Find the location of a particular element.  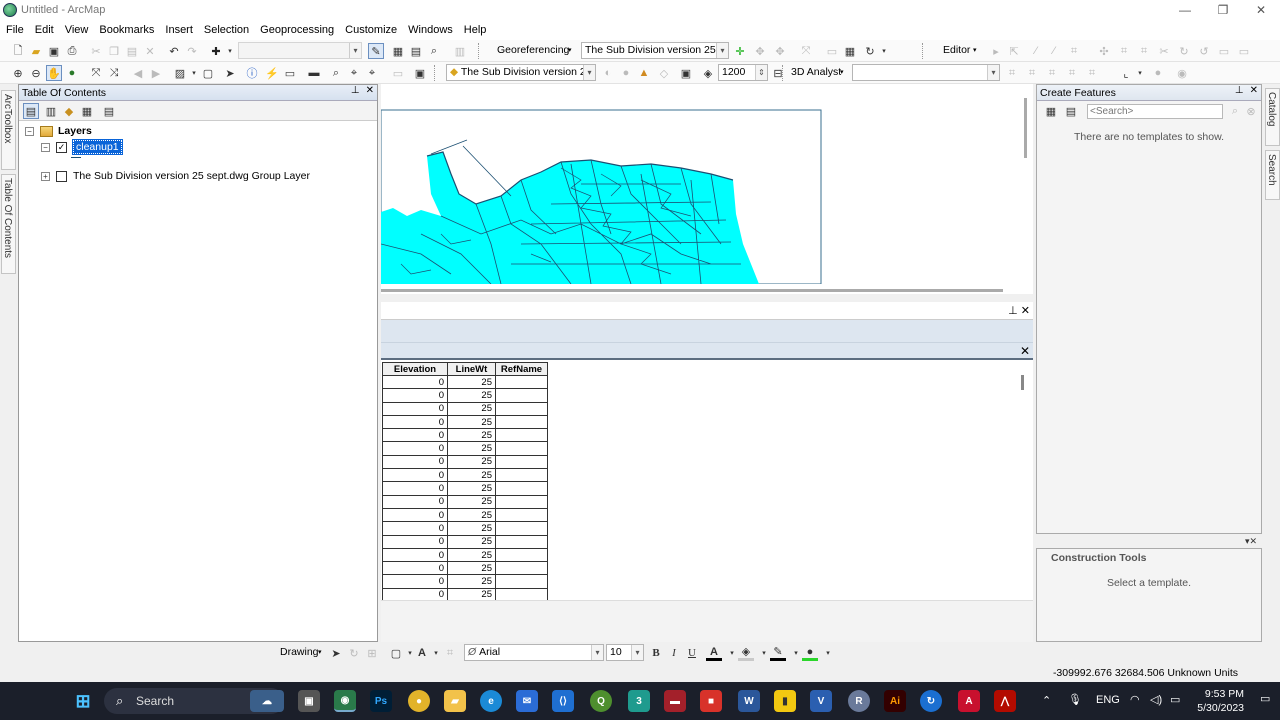

menu-selection: Selection is located at coordinates (226, 30).